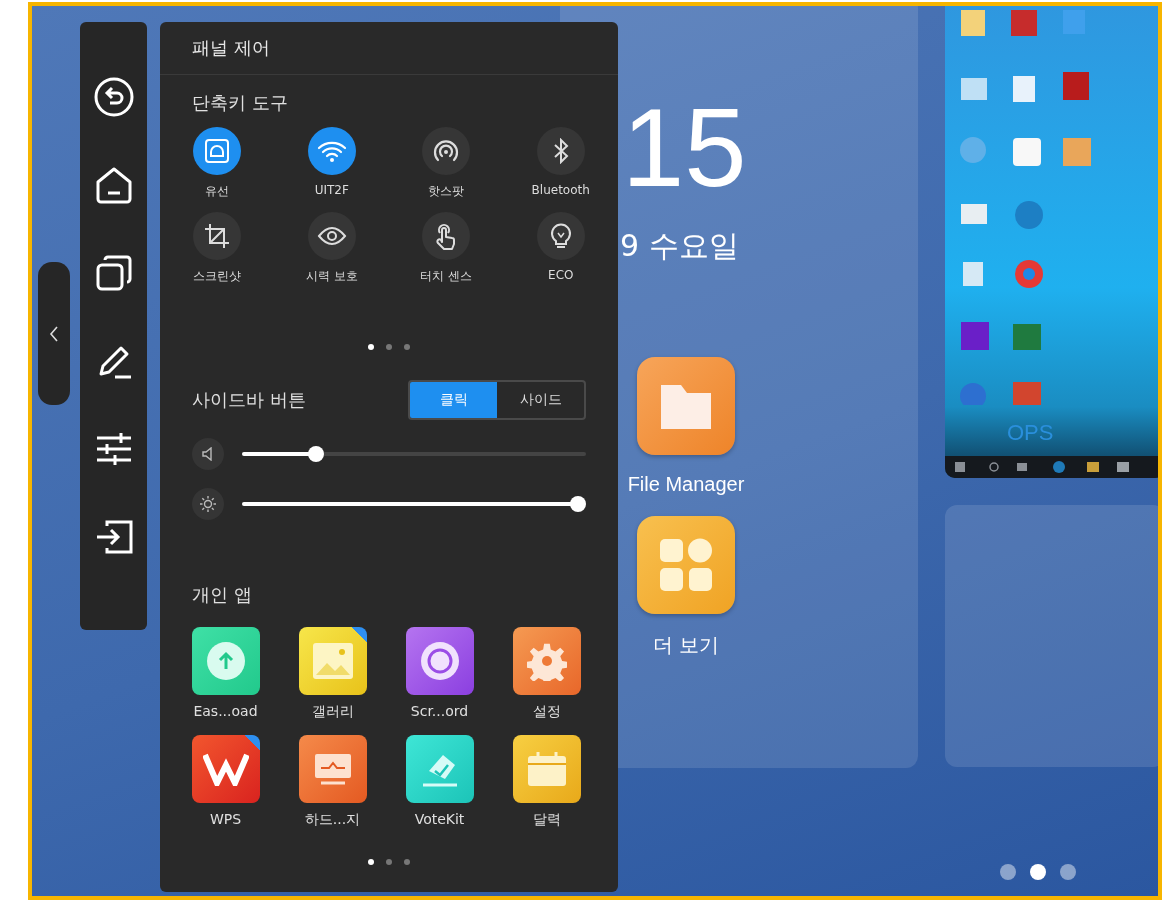  I want to click on panel-title: 패널 제어, so click(389, 48).